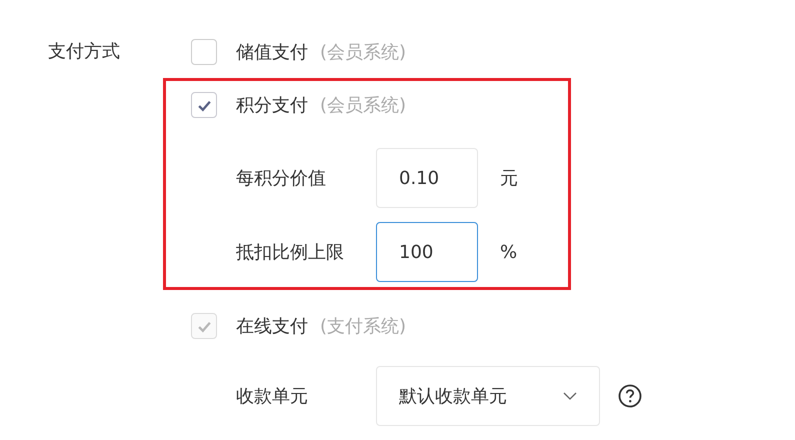  I want to click on option-note: (支付系统), so click(363, 326).